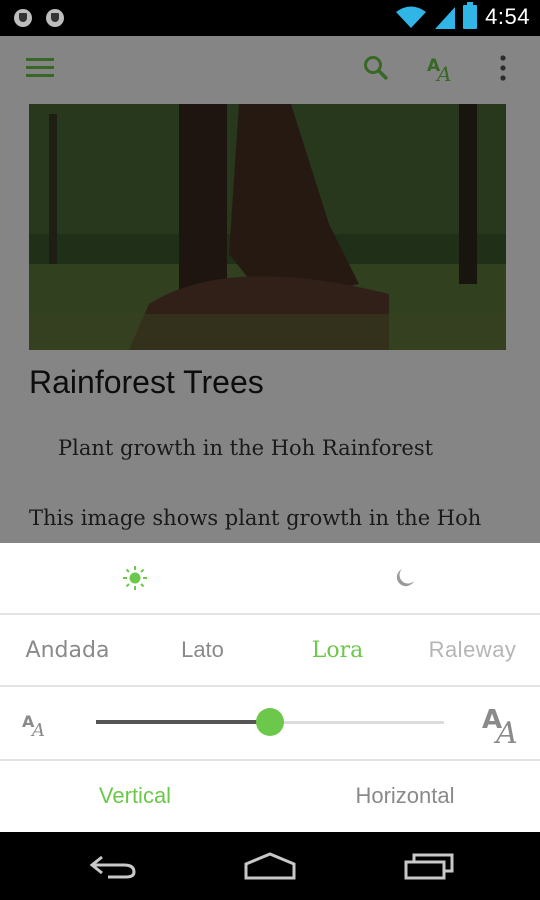 The image size is (540, 900). What do you see at coordinates (337, 650) in the screenshot?
I see `font-option-lora: Lora` at bounding box center [337, 650].